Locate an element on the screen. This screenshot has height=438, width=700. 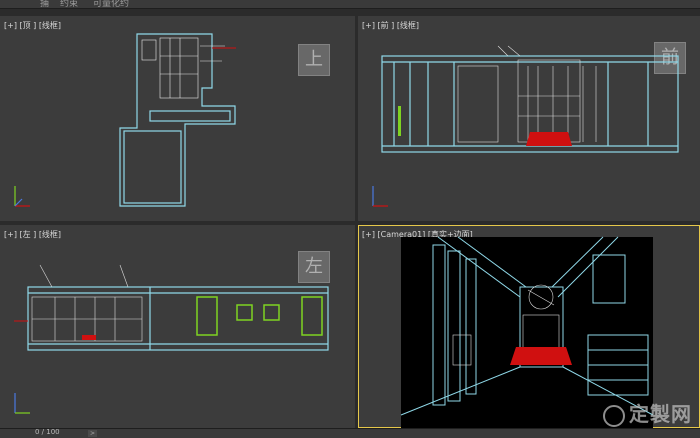
menu-strip: 捕 约束 可量化约 is located at coordinates (350, 4).